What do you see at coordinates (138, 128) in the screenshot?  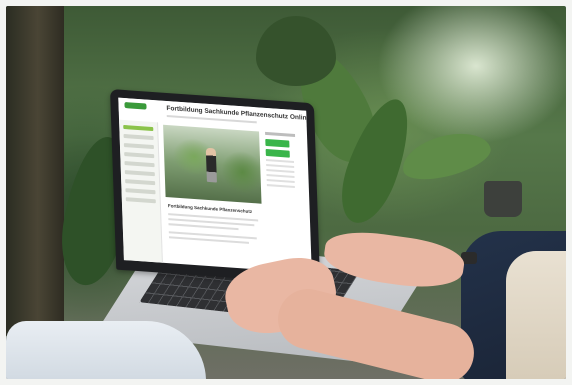 I see `sidebar-item-active` at bounding box center [138, 128].